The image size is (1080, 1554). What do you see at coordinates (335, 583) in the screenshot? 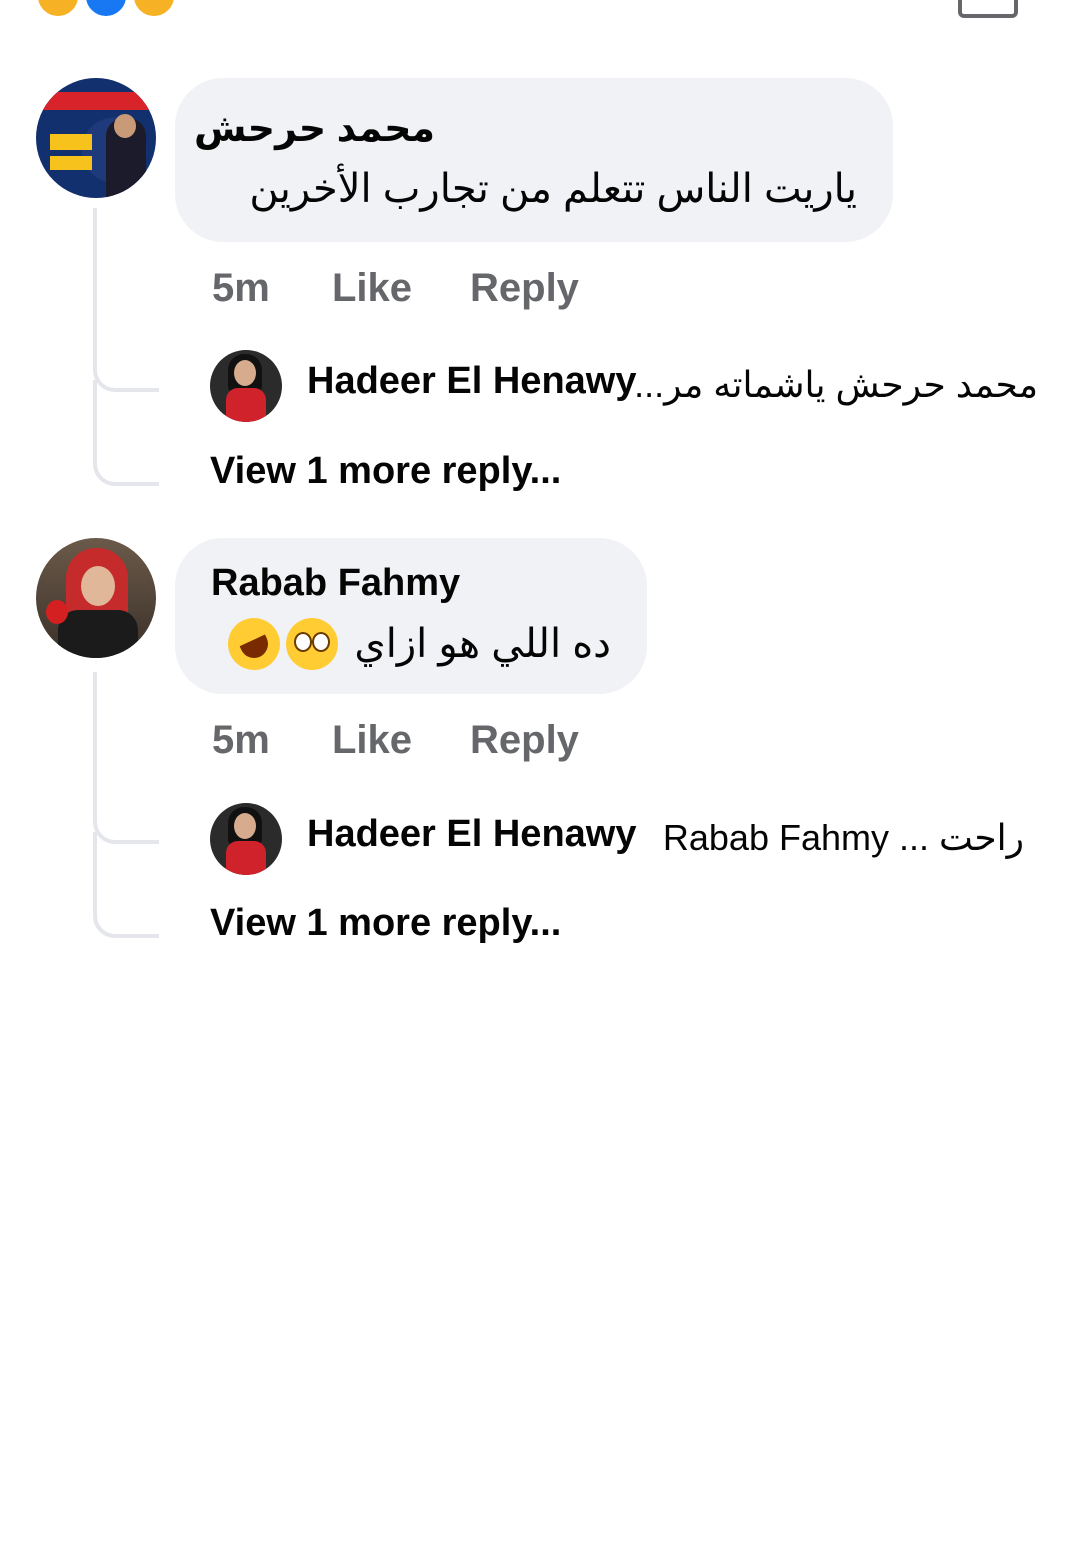
I see `comment-author: Rabab Fahmy` at bounding box center [335, 583].